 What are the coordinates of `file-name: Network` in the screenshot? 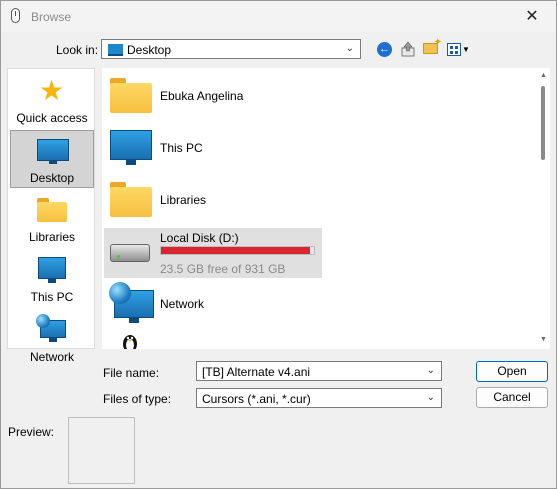 It's located at (182, 304).